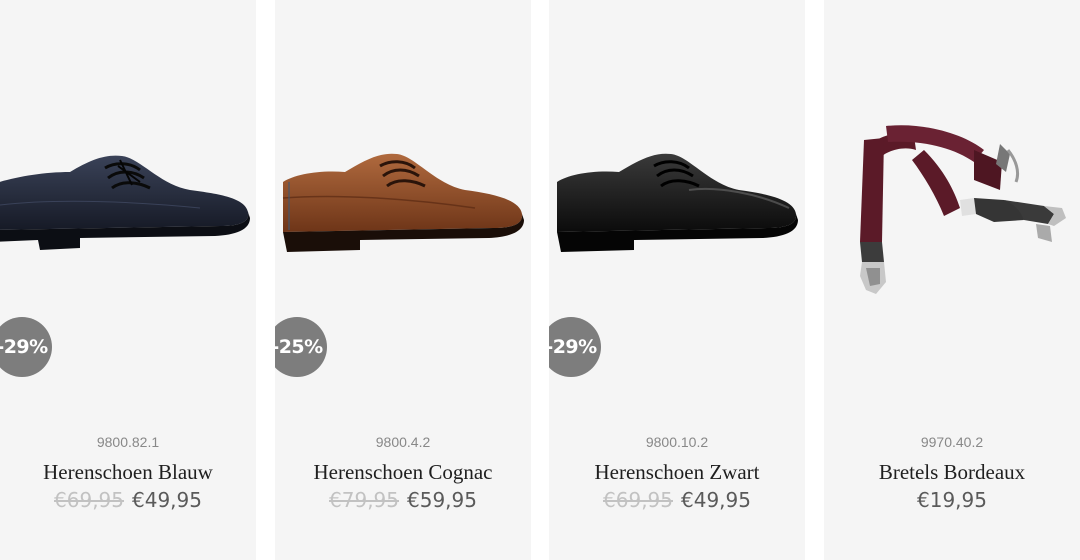 The height and width of the screenshot is (560, 1080). I want to click on price-block: €19,95, so click(952, 500).